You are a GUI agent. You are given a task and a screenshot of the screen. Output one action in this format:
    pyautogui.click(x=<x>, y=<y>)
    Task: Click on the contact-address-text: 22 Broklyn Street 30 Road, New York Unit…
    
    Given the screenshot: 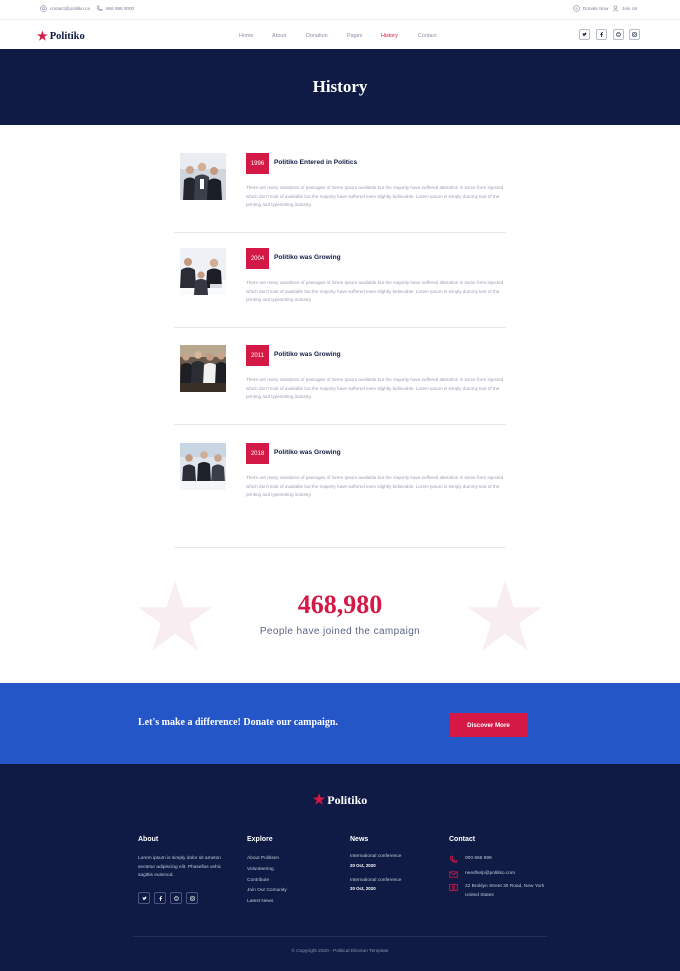 What is the action you would take?
    pyautogui.click(x=505, y=891)
    